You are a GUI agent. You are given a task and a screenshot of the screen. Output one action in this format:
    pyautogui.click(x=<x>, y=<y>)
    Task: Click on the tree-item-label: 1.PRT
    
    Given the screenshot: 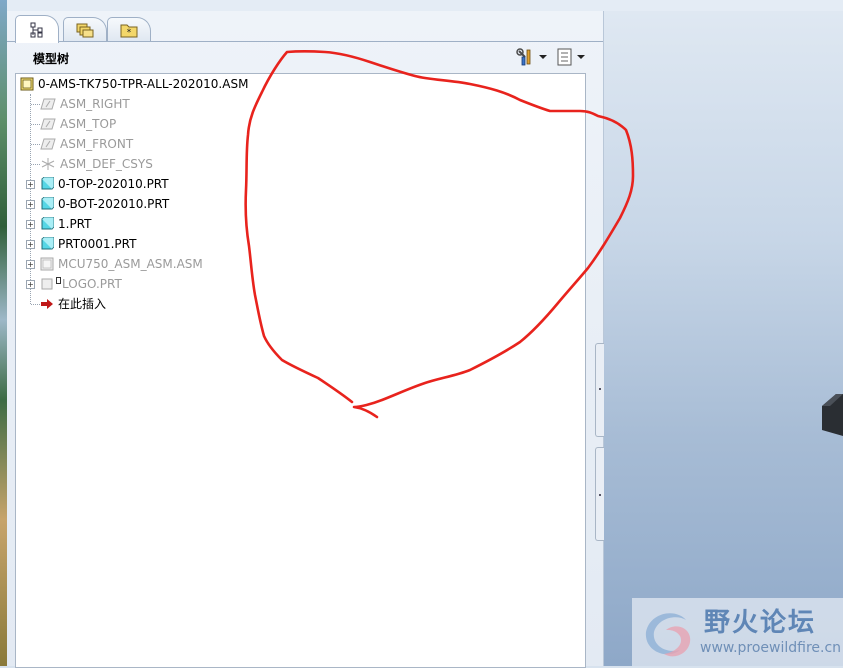 What is the action you would take?
    pyautogui.click(x=75, y=224)
    